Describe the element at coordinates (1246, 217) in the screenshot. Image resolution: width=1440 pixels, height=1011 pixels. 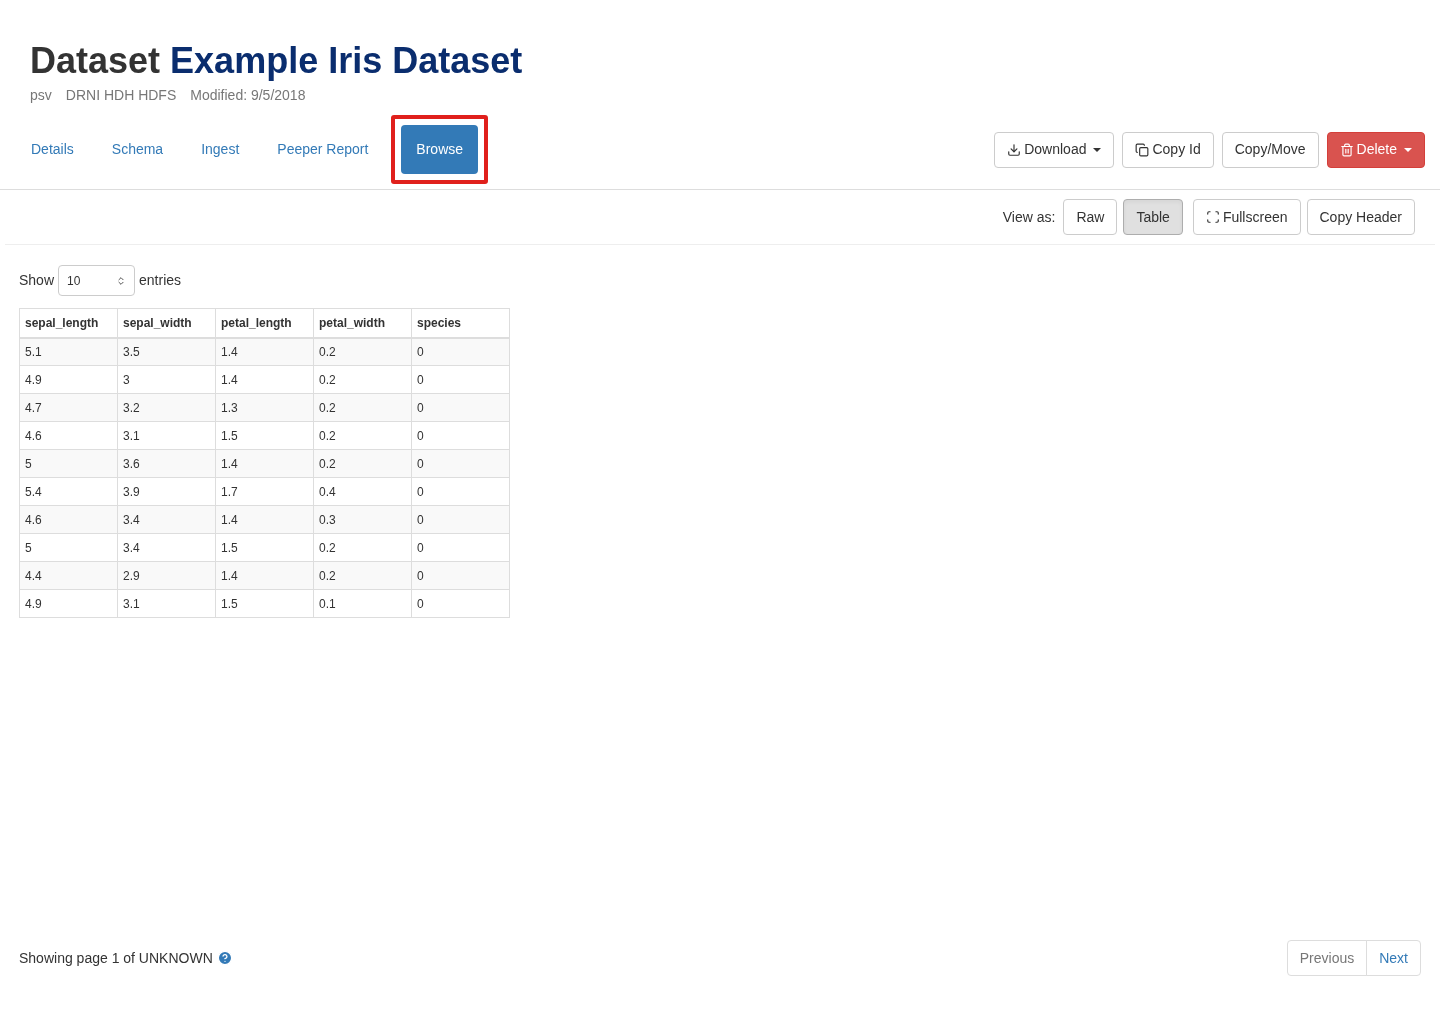
I see `fullscreen-button: Fullscreen` at that location.